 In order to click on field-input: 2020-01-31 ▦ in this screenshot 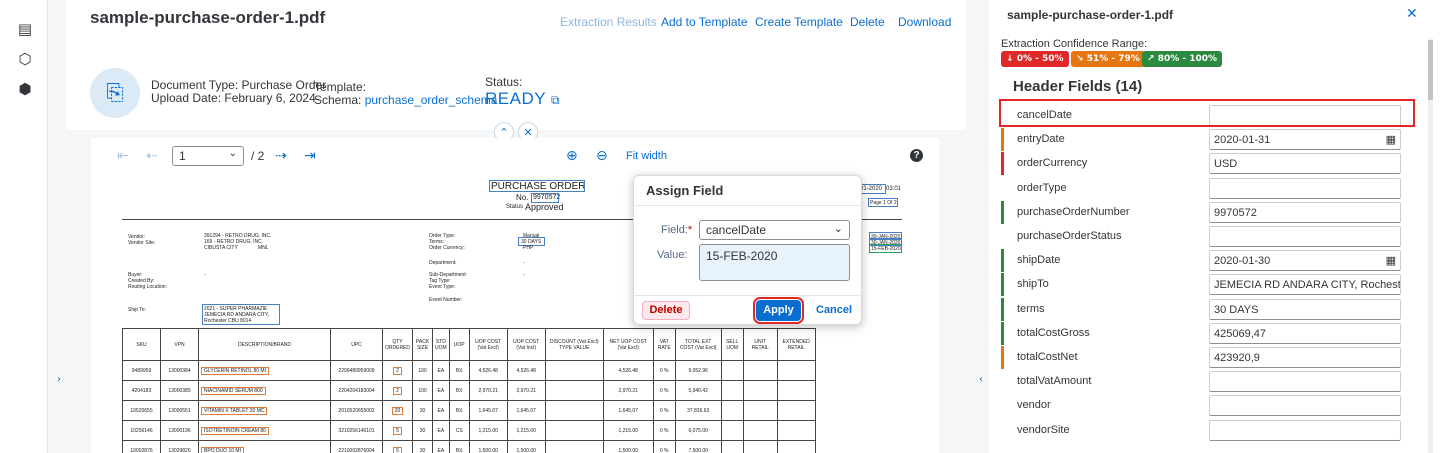, I will do `click(1305, 140)`.